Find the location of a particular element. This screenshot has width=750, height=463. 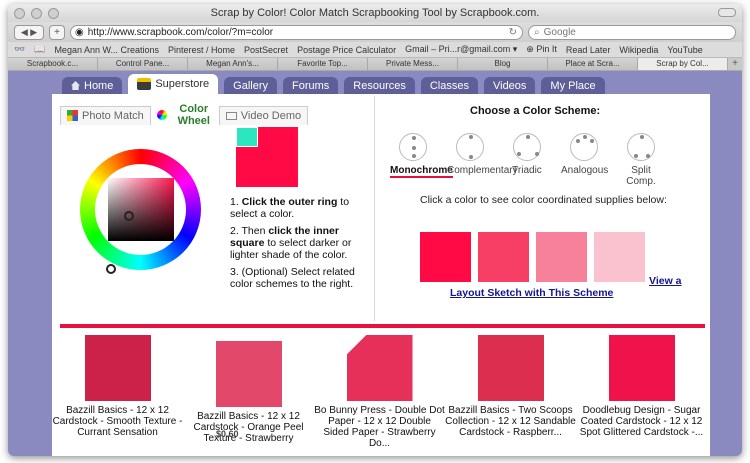

toolbar-toggle-button is located at coordinates (727, 12).